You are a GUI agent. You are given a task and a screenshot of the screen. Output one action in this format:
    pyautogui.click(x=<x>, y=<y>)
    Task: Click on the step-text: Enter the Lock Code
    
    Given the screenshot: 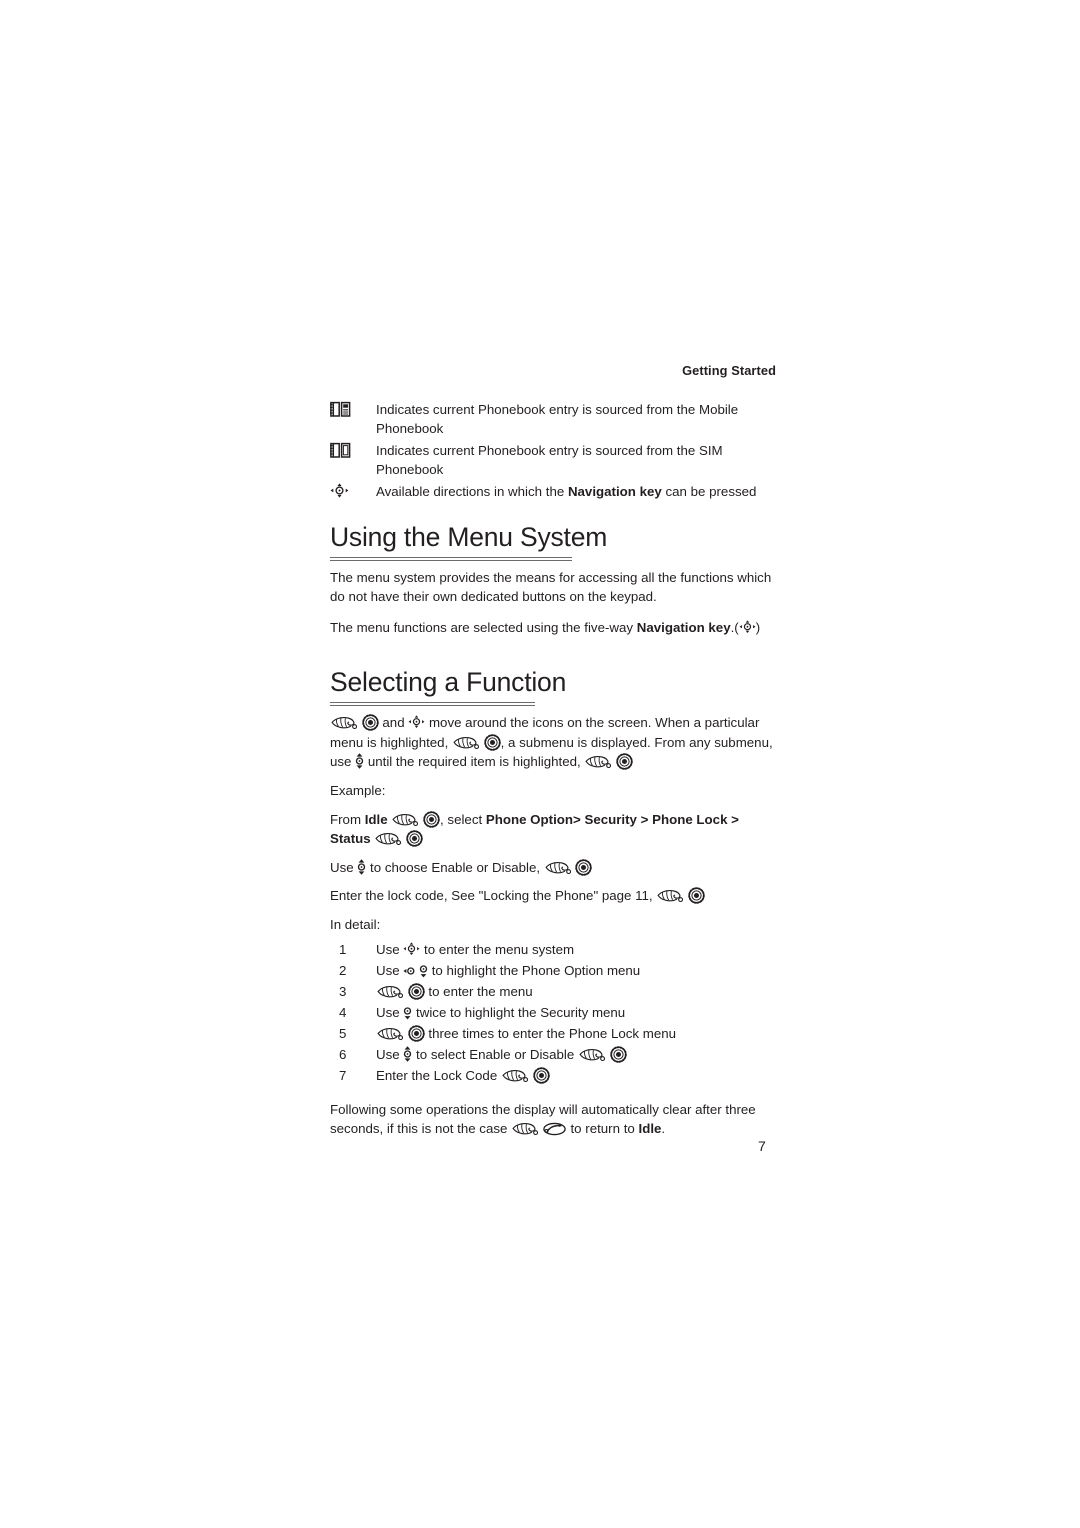 What is the action you would take?
    pyautogui.click(x=577, y=1075)
    